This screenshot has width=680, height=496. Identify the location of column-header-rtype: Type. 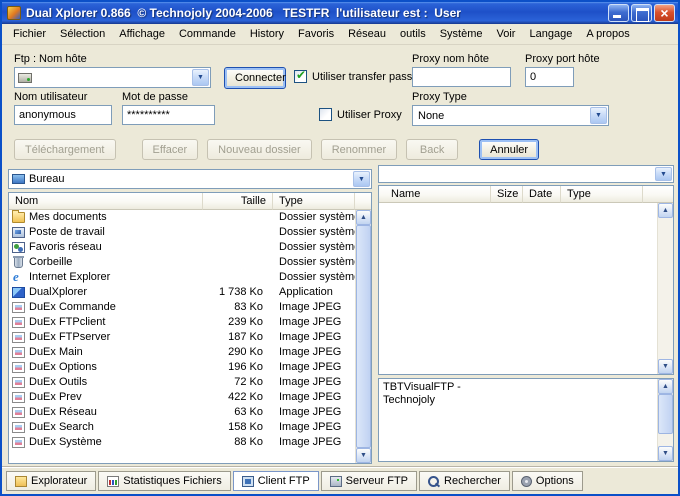
(602, 194).